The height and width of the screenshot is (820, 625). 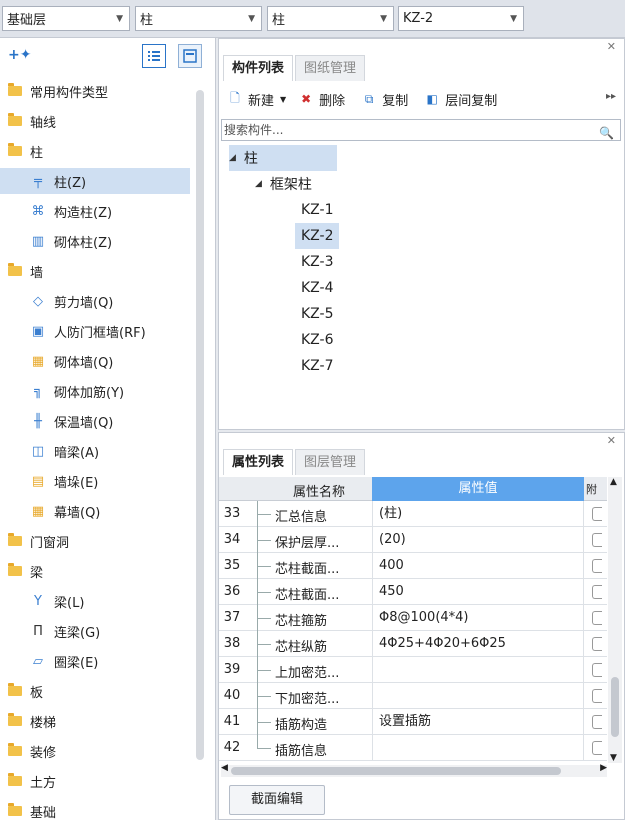 I want to click on tree-item-openings: 门窗洞, so click(x=95, y=541).